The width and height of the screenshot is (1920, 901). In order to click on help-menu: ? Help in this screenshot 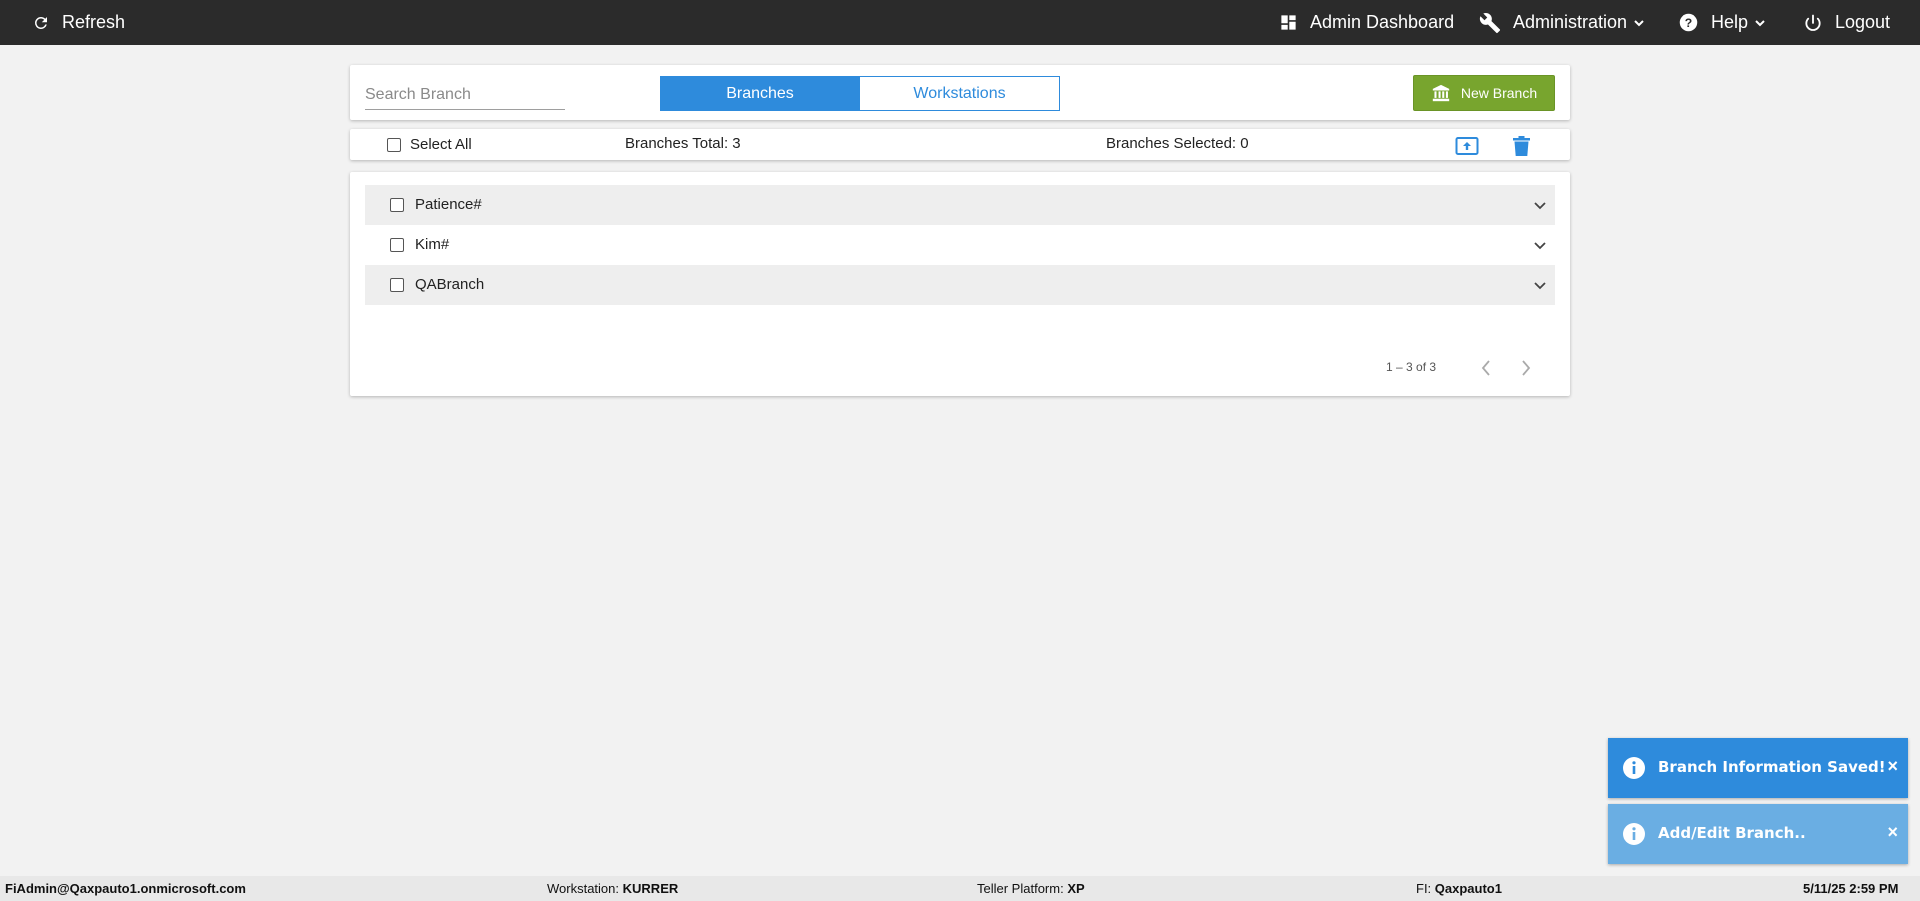, I will do `click(1722, 22)`.